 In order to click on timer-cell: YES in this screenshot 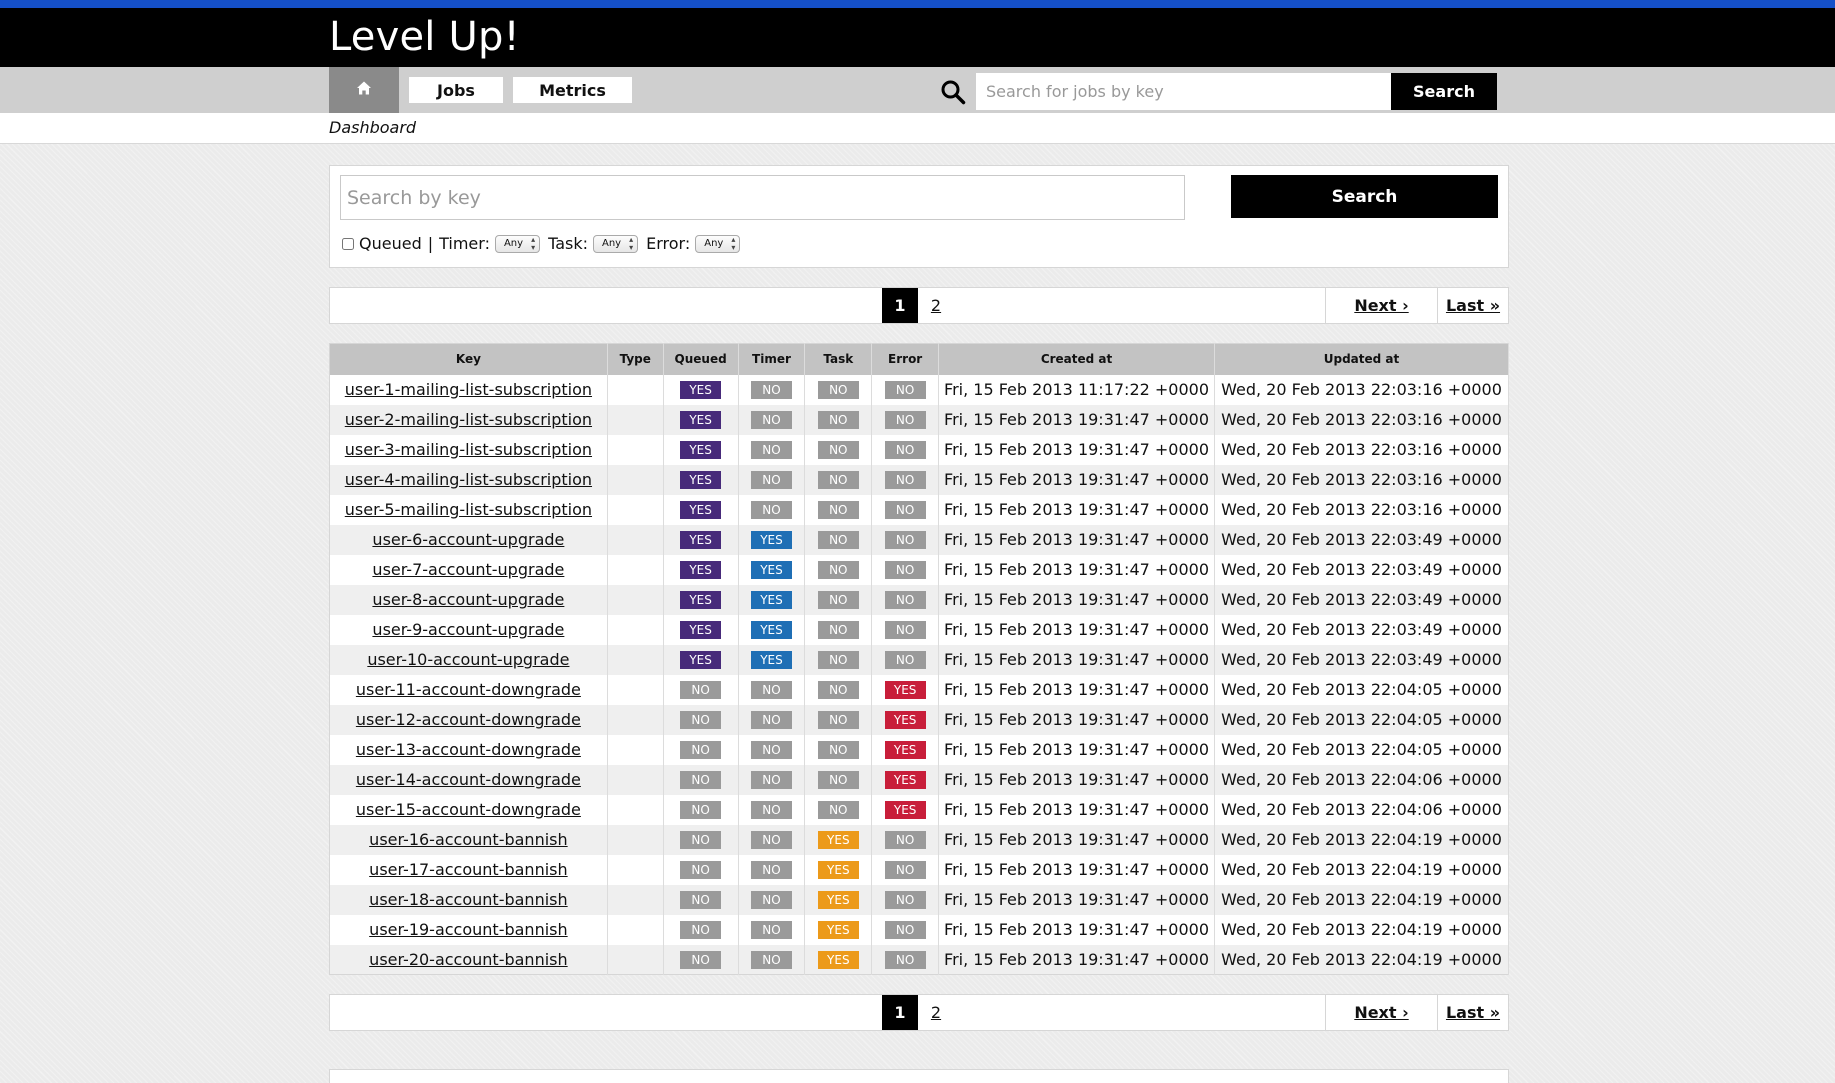, I will do `click(772, 539)`.